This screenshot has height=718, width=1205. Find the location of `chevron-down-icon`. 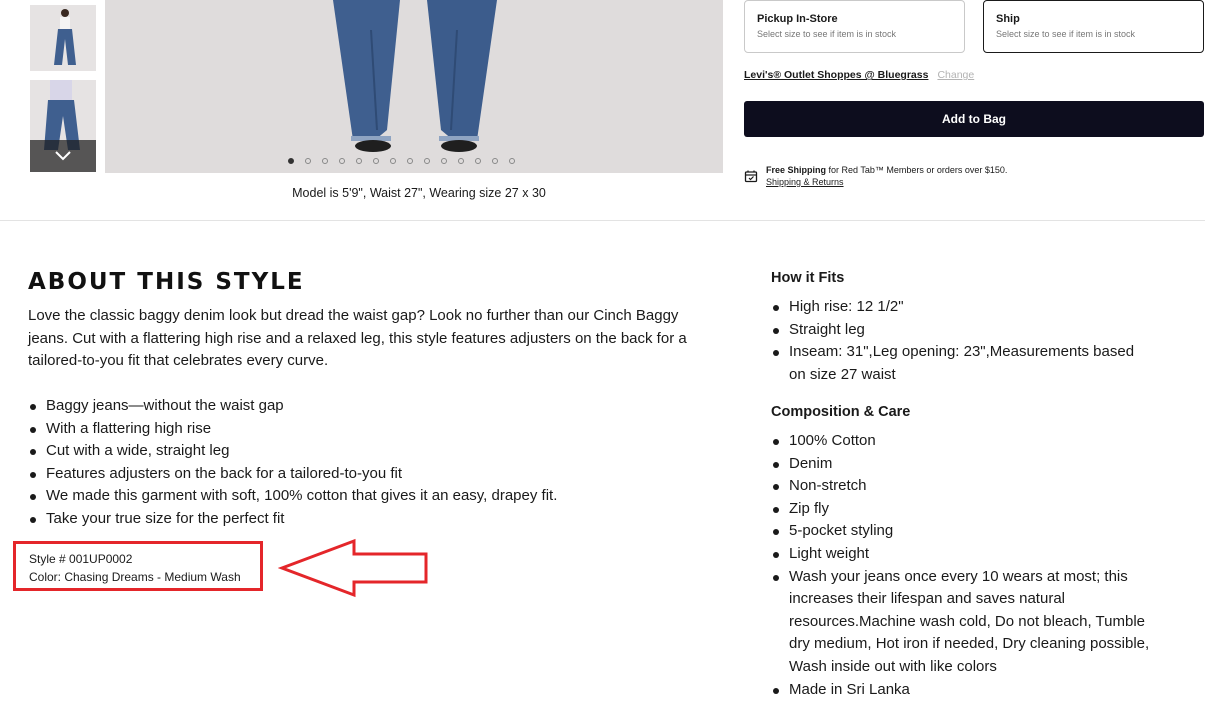

chevron-down-icon is located at coordinates (63, 156).